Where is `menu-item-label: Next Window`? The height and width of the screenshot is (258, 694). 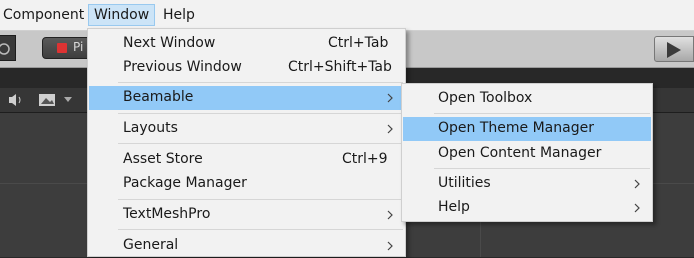 menu-item-label: Next Window is located at coordinates (169, 43).